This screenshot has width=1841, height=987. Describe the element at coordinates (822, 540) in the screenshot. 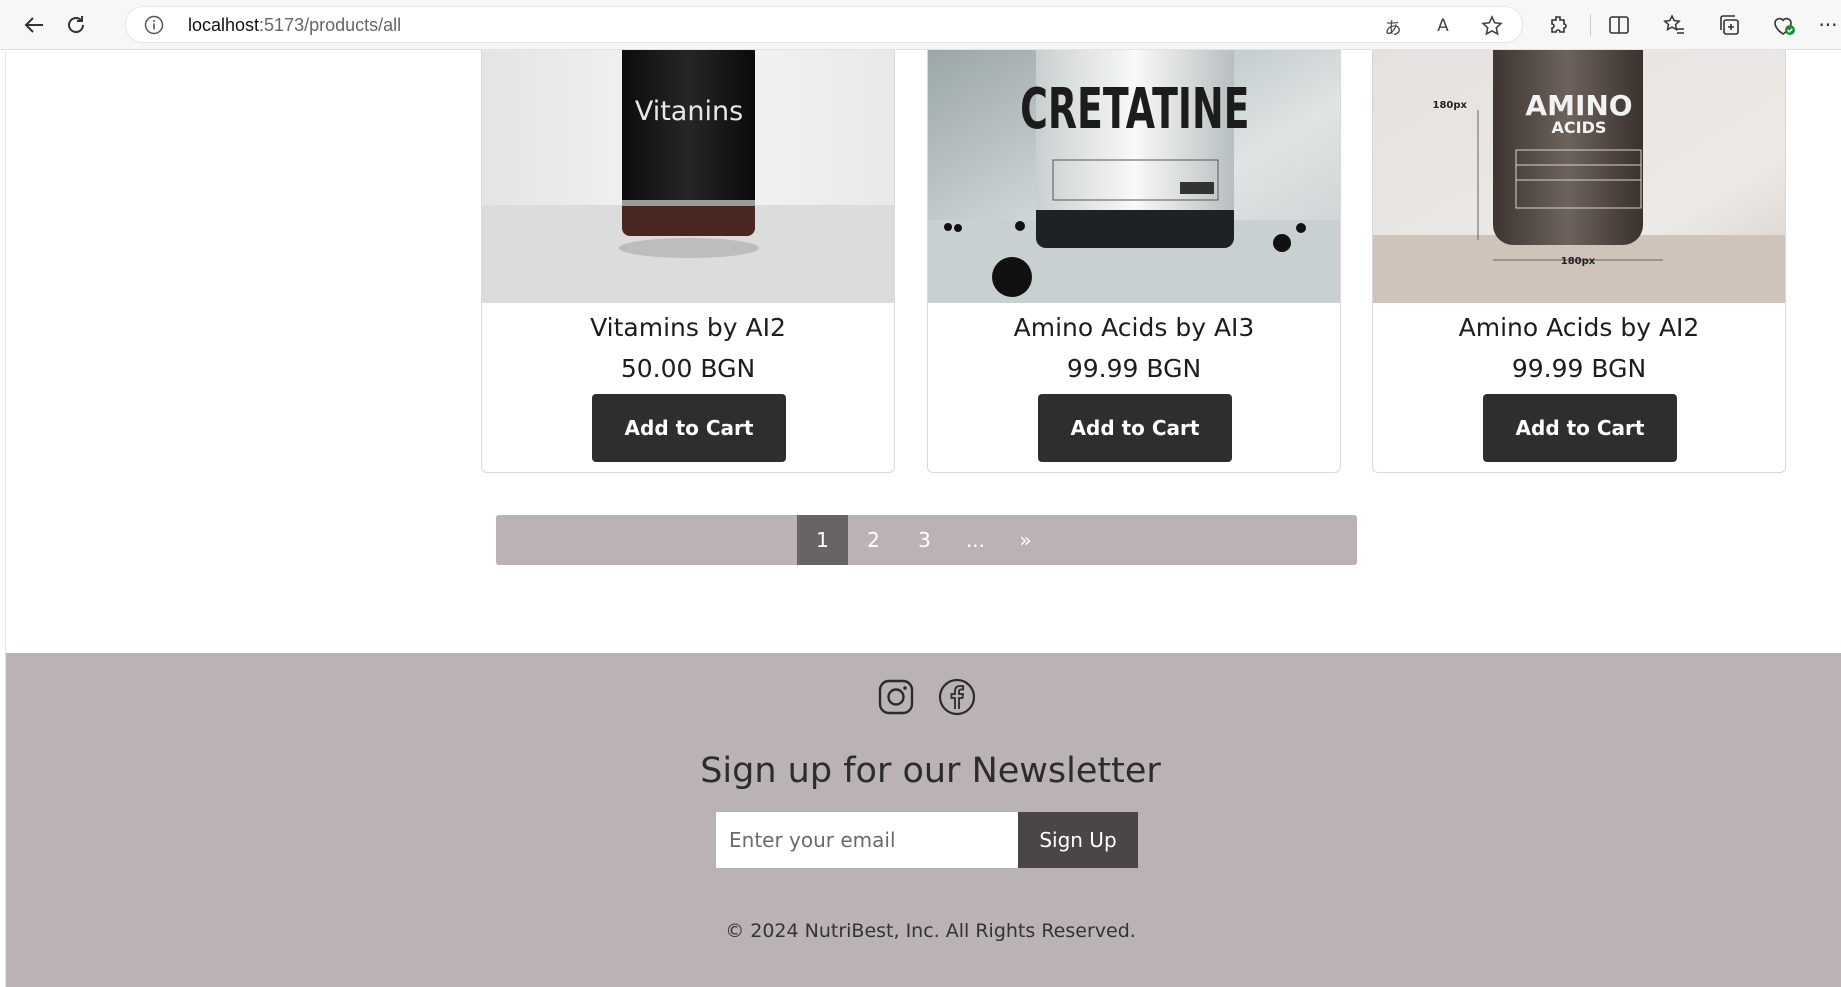

I see `page-link-1: 1` at that location.